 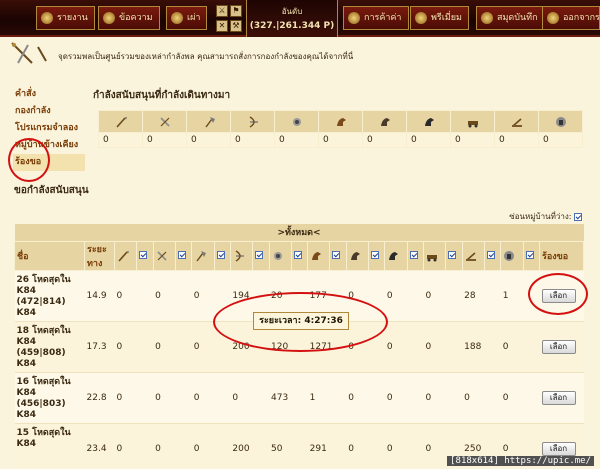 What do you see at coordinates (222, 26) in the screenshot?
I see `close-mini-icon: ✕` at bounding box center [222, 26].